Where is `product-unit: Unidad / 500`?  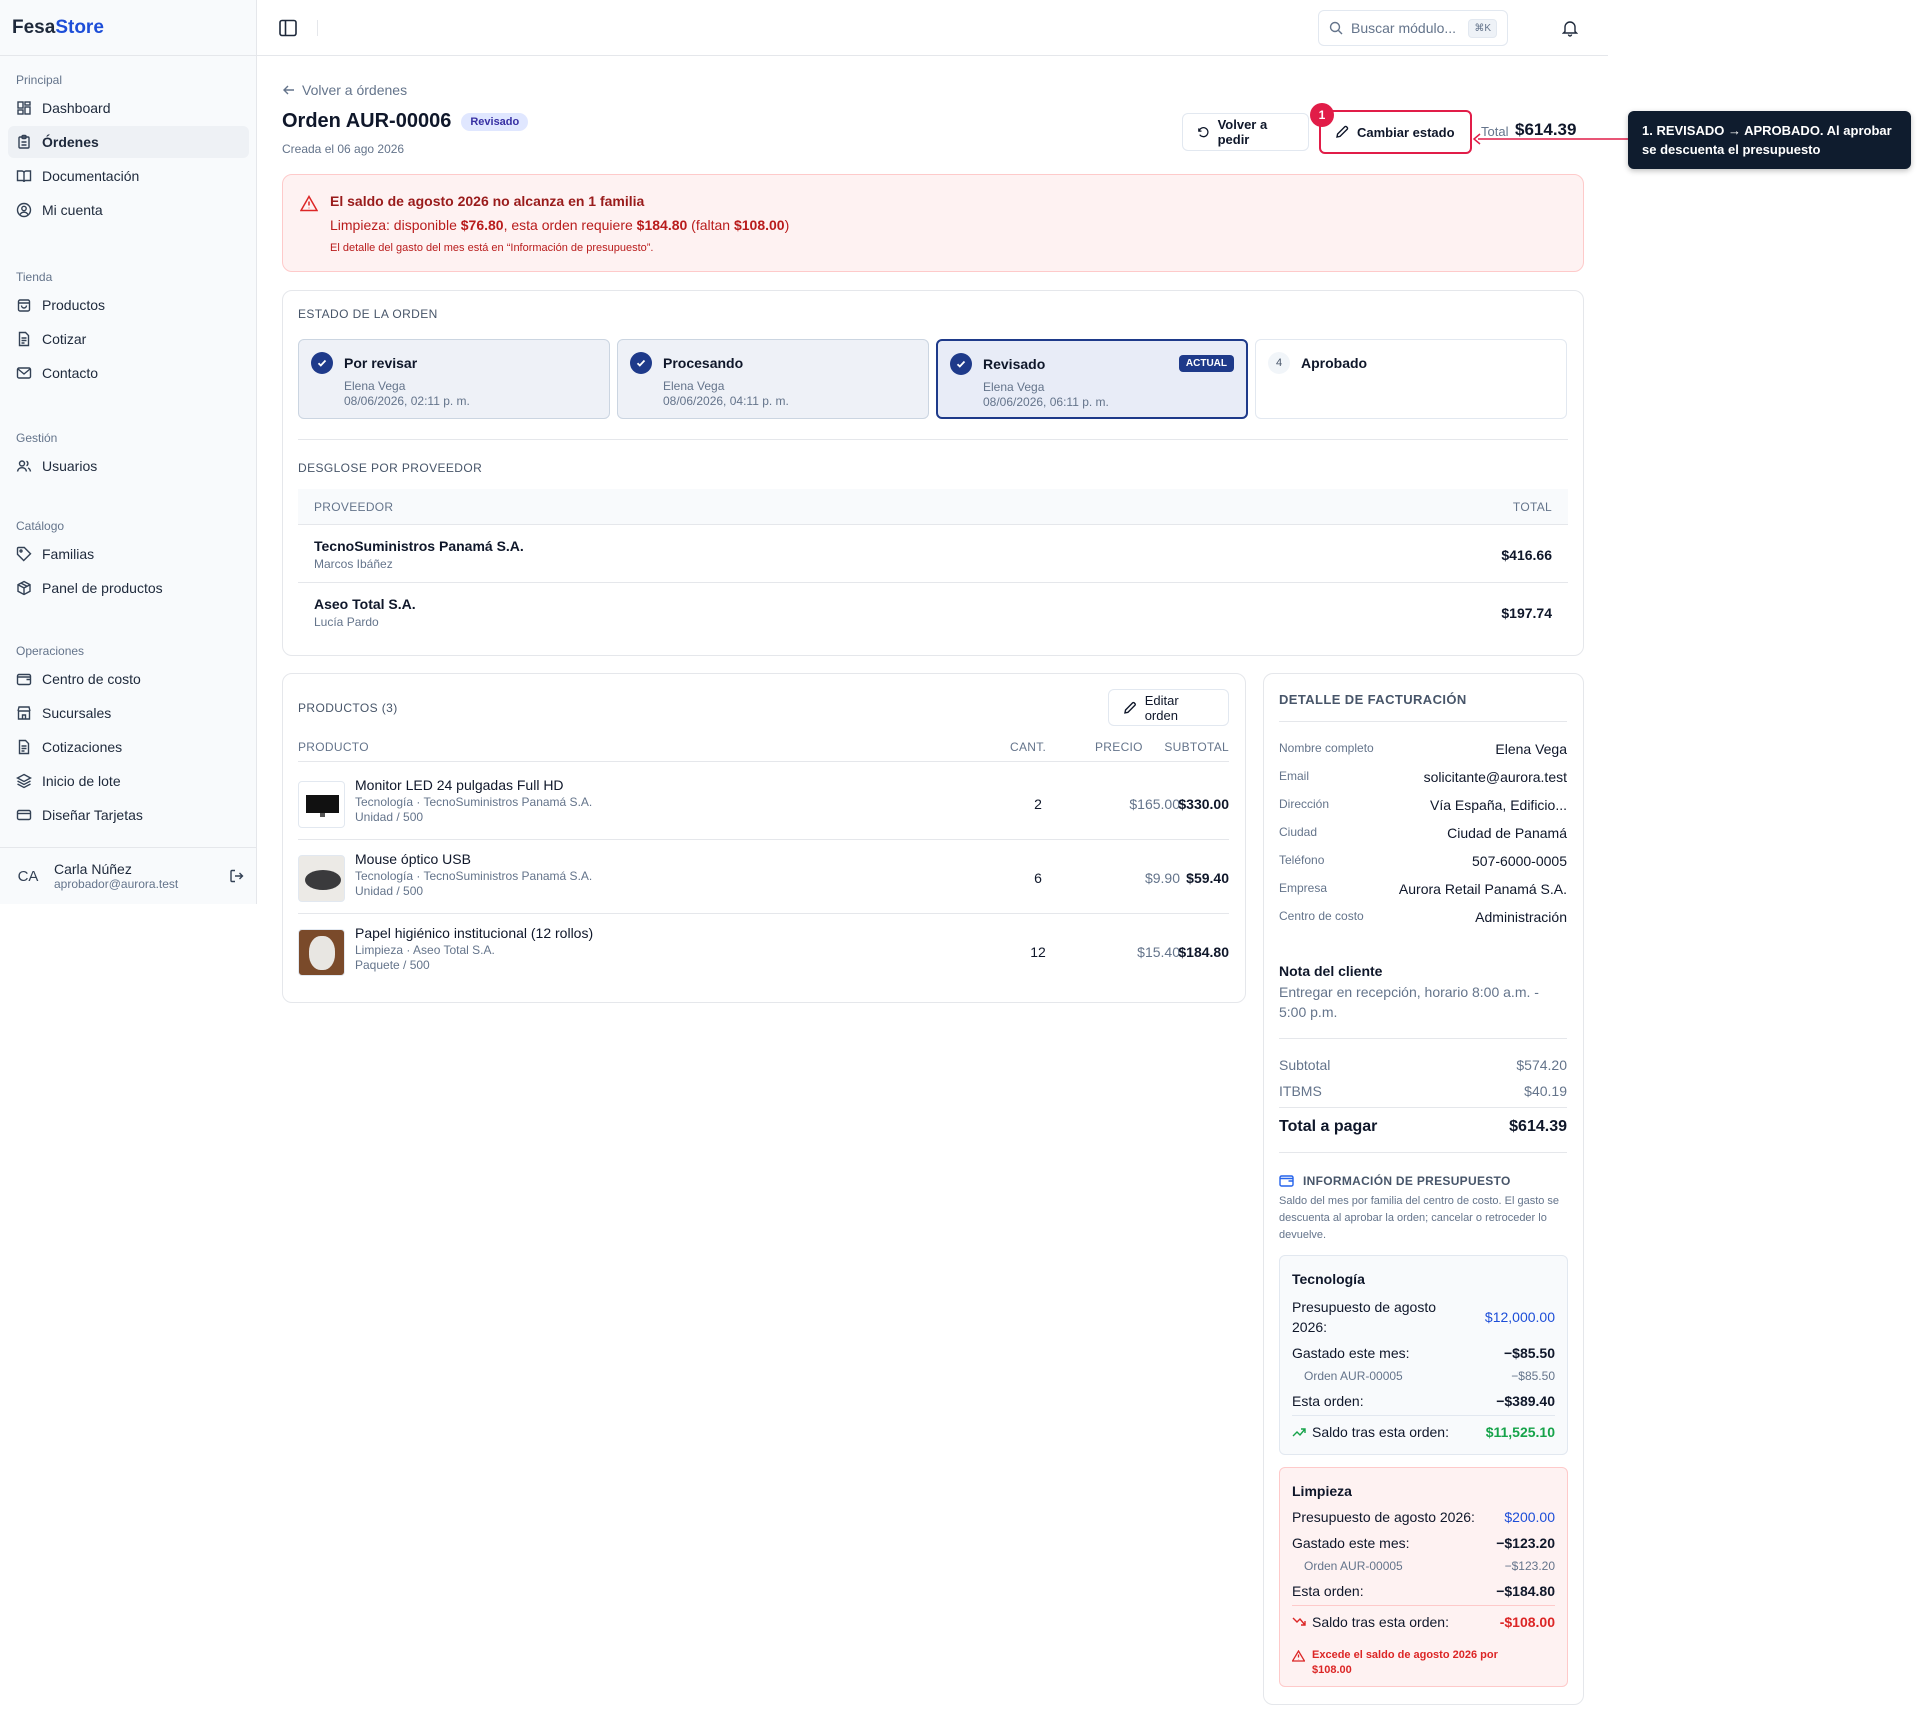
product-unit: Unidad / 500 is located at coordinates (389, 817).